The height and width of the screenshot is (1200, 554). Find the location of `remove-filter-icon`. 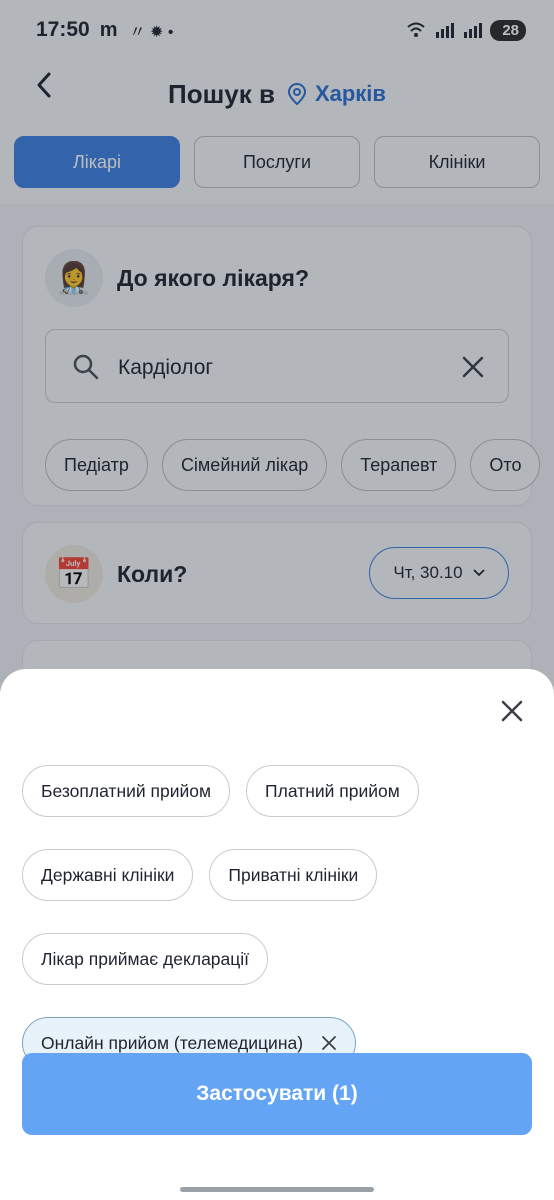

remove-filter-icon is located at coordinates (329, 1043).